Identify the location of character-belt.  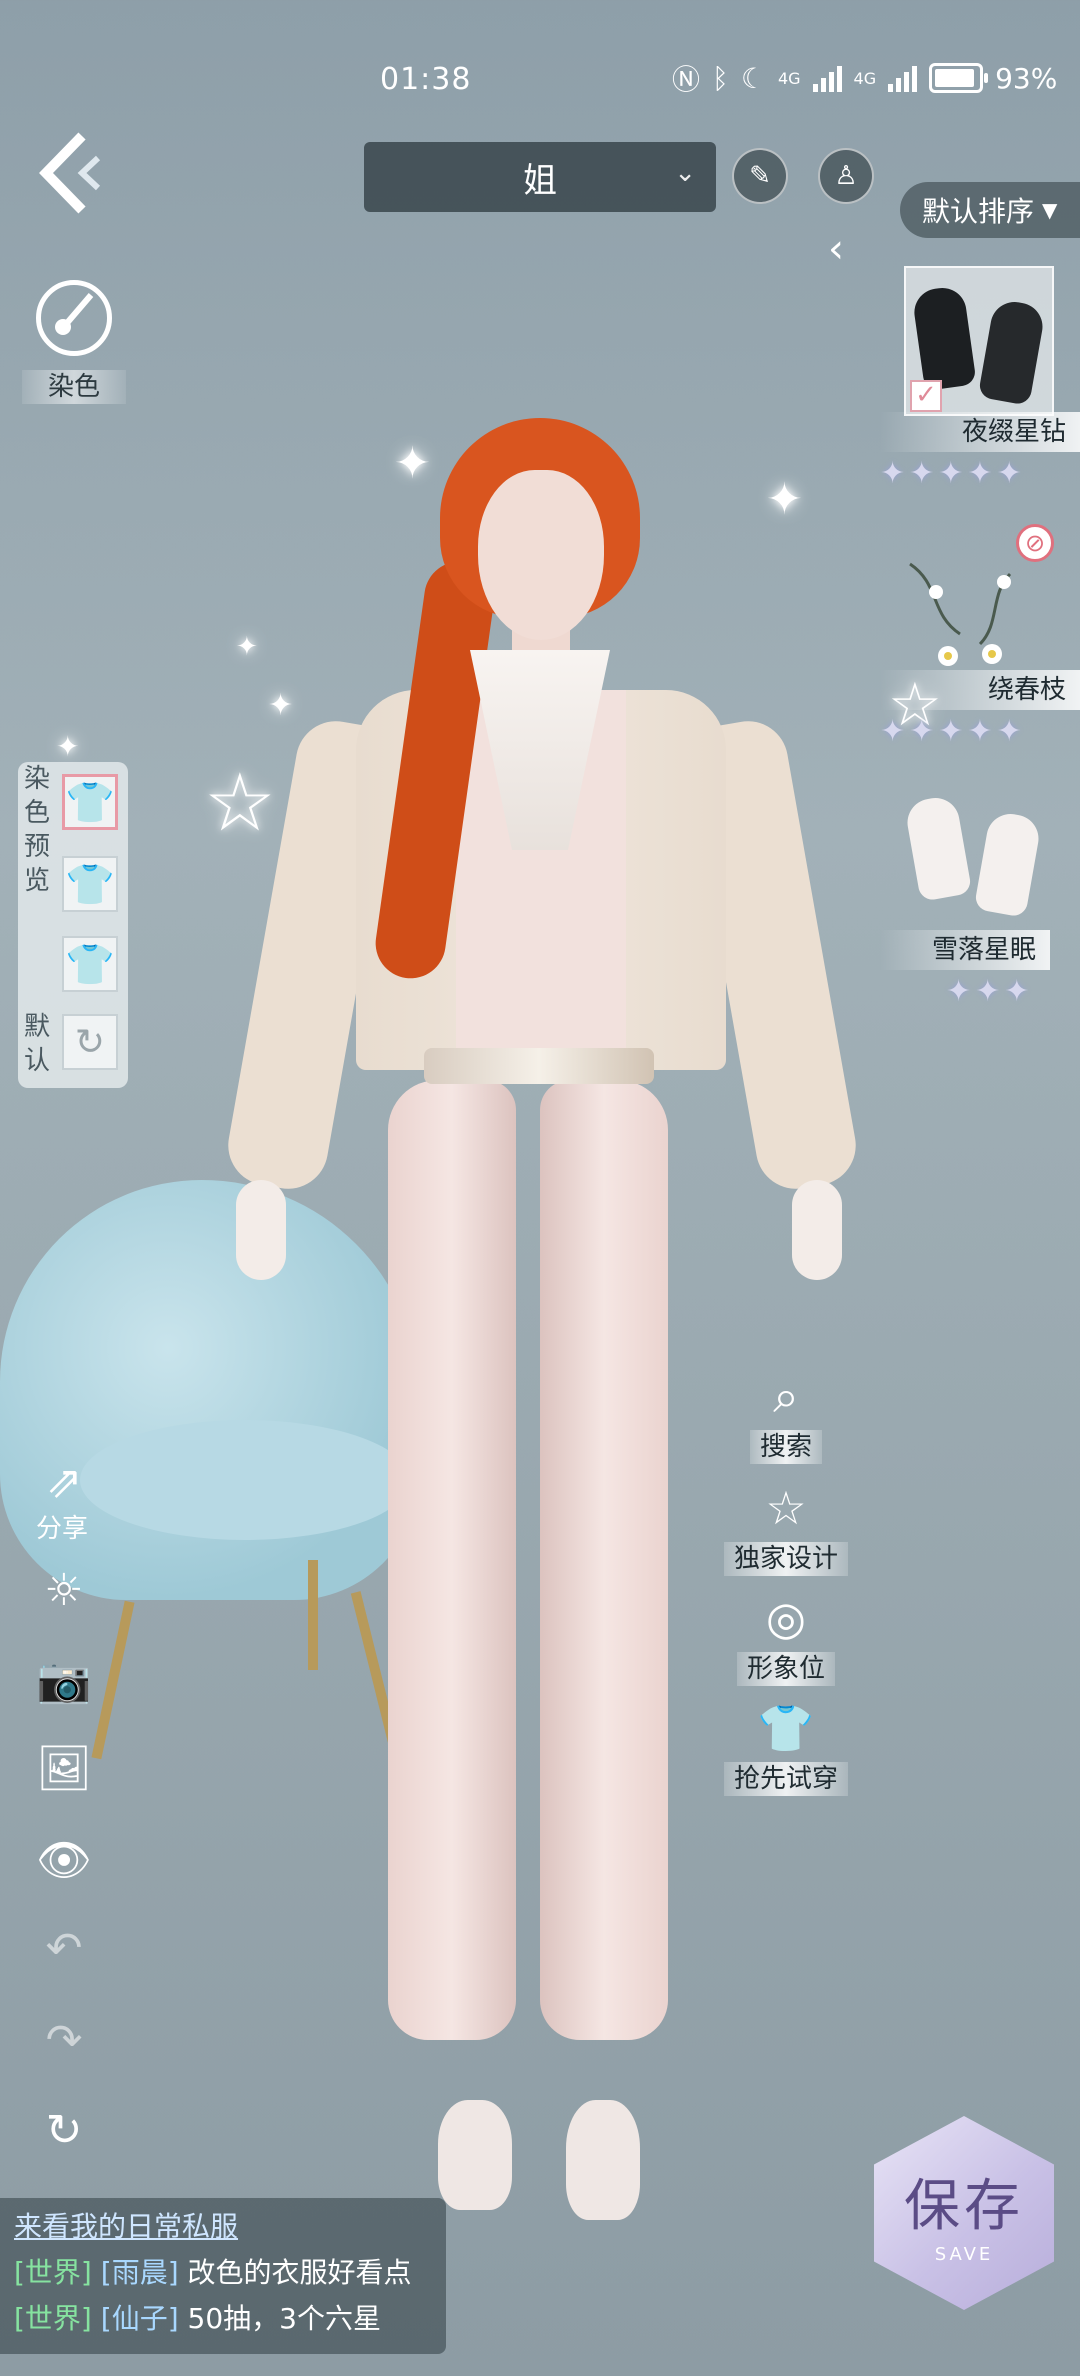
(539, 1066).